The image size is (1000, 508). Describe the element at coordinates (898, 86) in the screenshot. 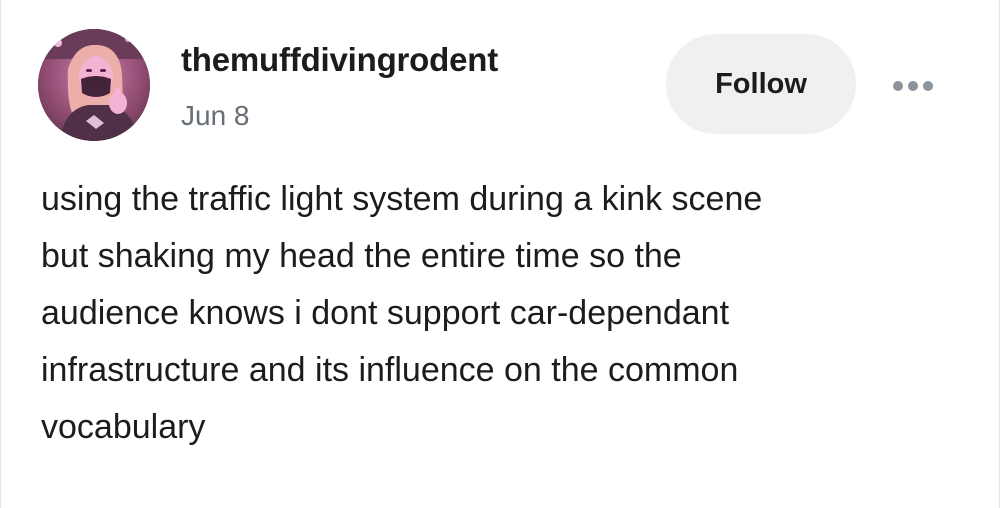

I see `more-horizontal-icon` at that location.